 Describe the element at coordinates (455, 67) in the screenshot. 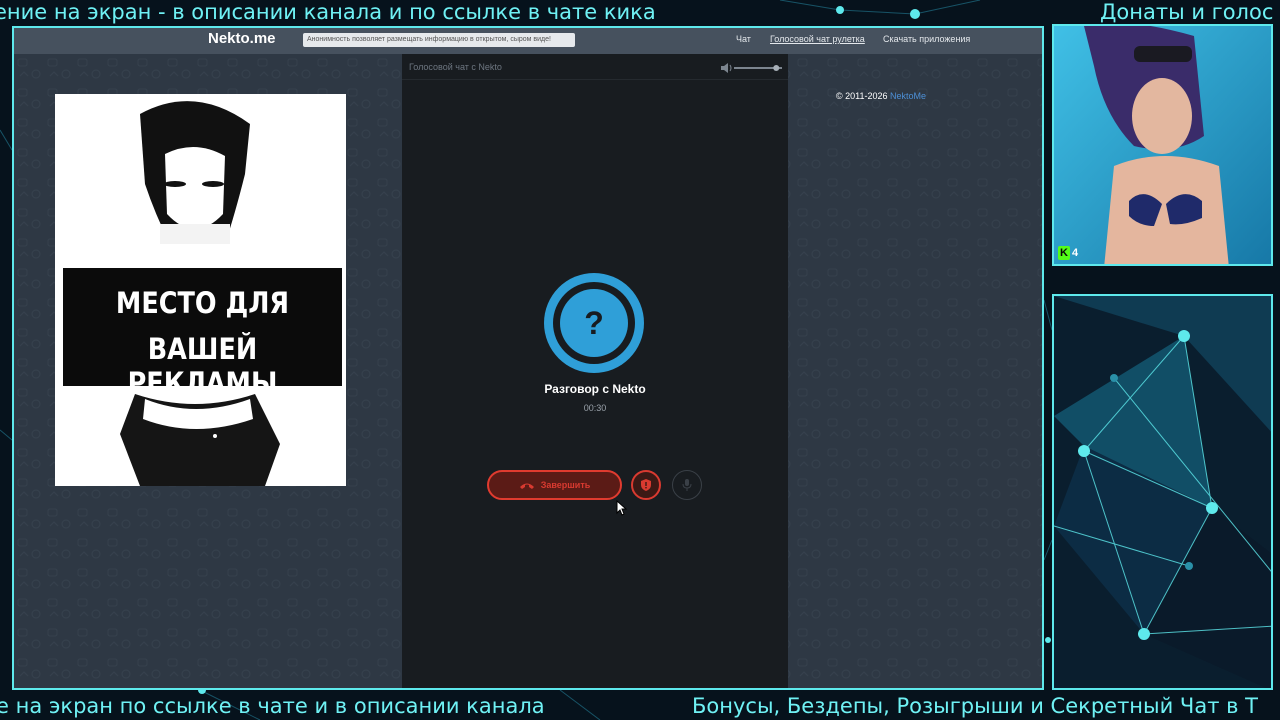

I see `call-panel-title: Голосовой чат с Nekto` at that location.